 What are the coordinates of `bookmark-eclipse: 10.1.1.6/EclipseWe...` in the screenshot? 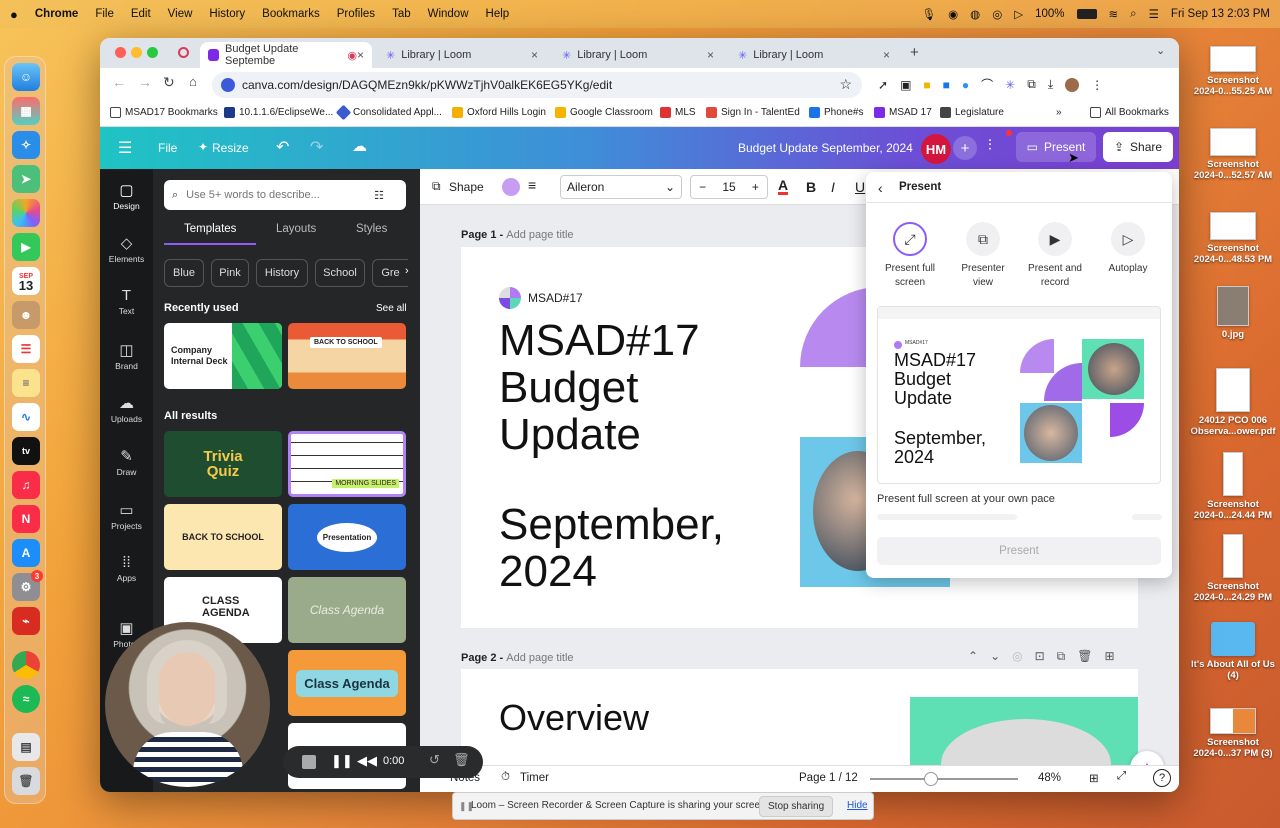 It's located at (278, 112).